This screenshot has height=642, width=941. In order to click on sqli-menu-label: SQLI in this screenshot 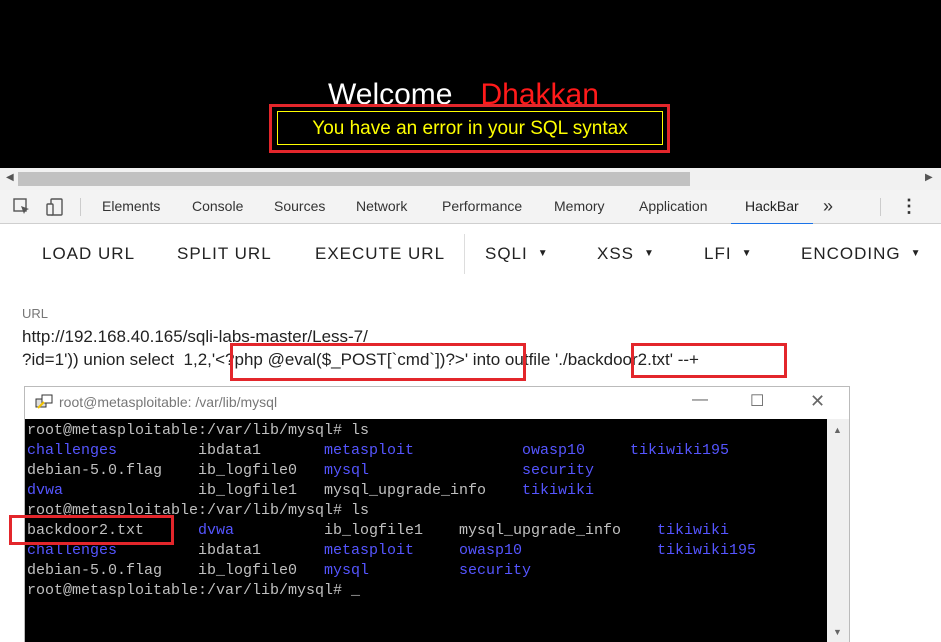, I will do `click(506, 253)`.